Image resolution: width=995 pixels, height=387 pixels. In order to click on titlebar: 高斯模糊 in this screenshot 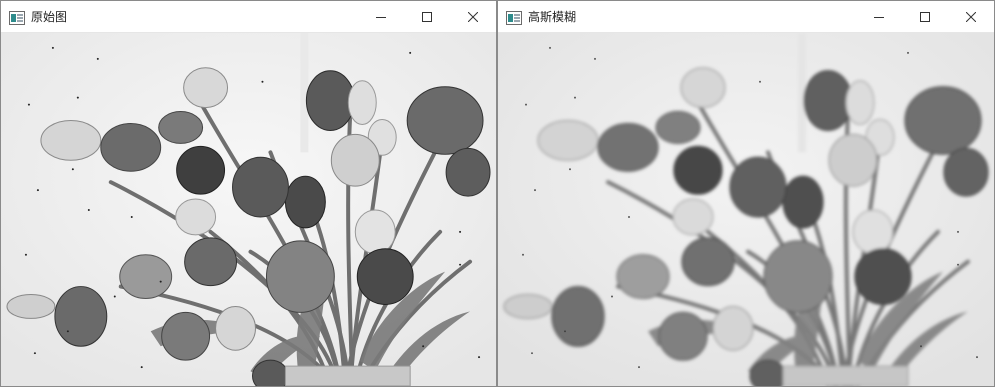, I will do `click(746, 17)`.